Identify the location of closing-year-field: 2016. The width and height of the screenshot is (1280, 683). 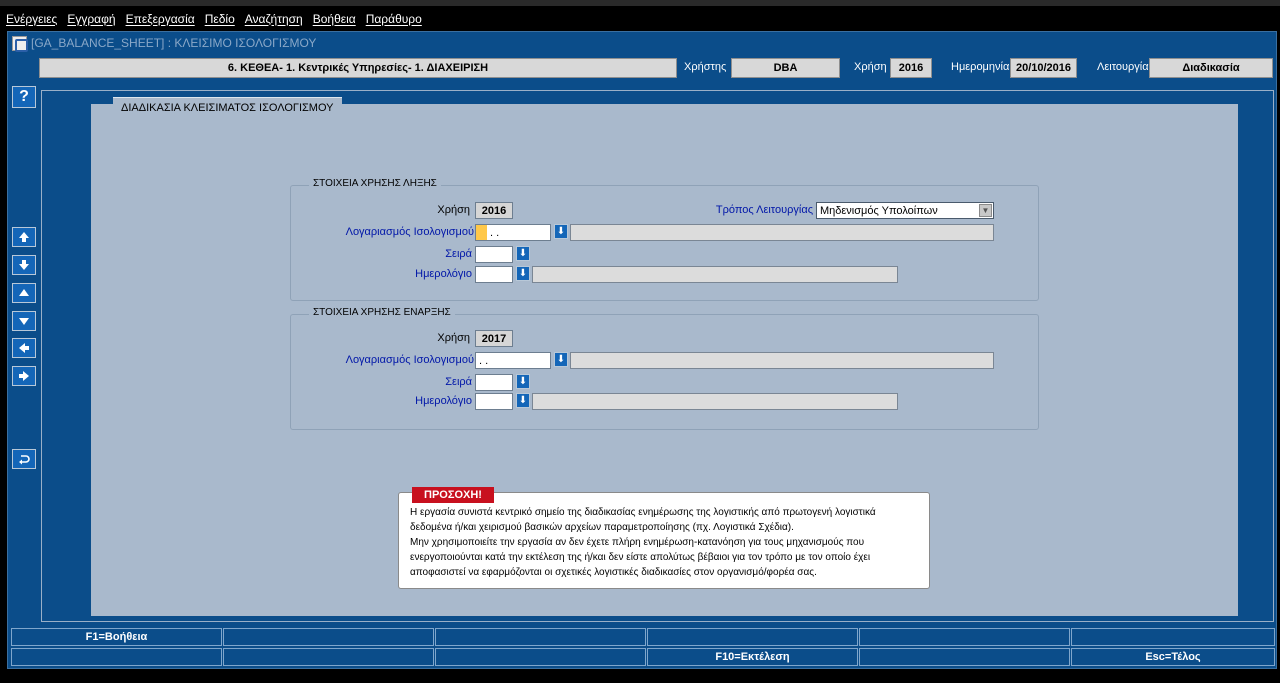
(494, 210).